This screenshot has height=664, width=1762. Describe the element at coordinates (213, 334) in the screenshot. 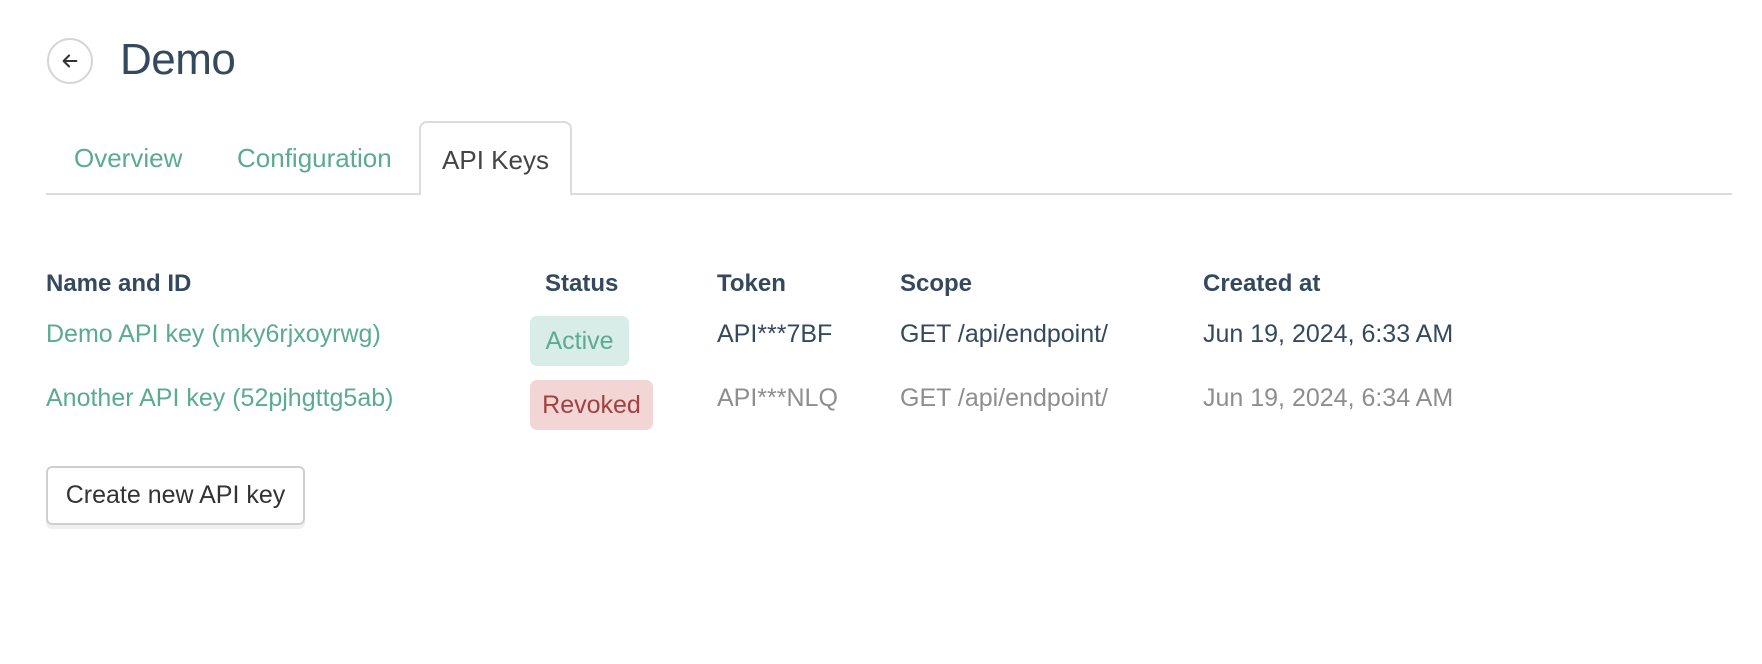

I see `api-key-name-link: Demo API key (mky6rjxoyrwg)` at that location.